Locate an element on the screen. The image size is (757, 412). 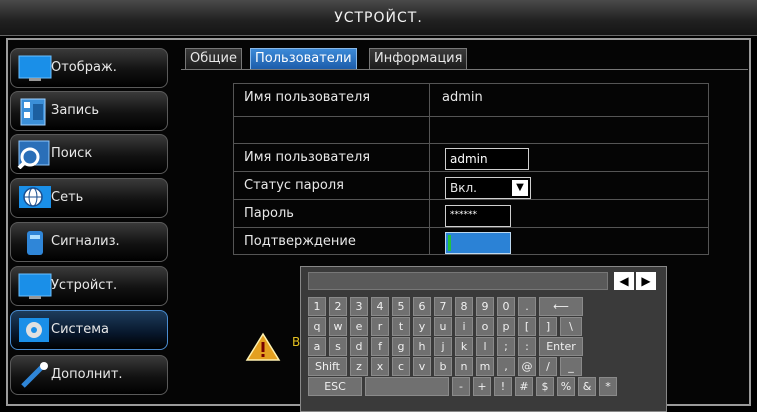
password-status-select: Вкл. ▼ is located at coordinates (488, 188).